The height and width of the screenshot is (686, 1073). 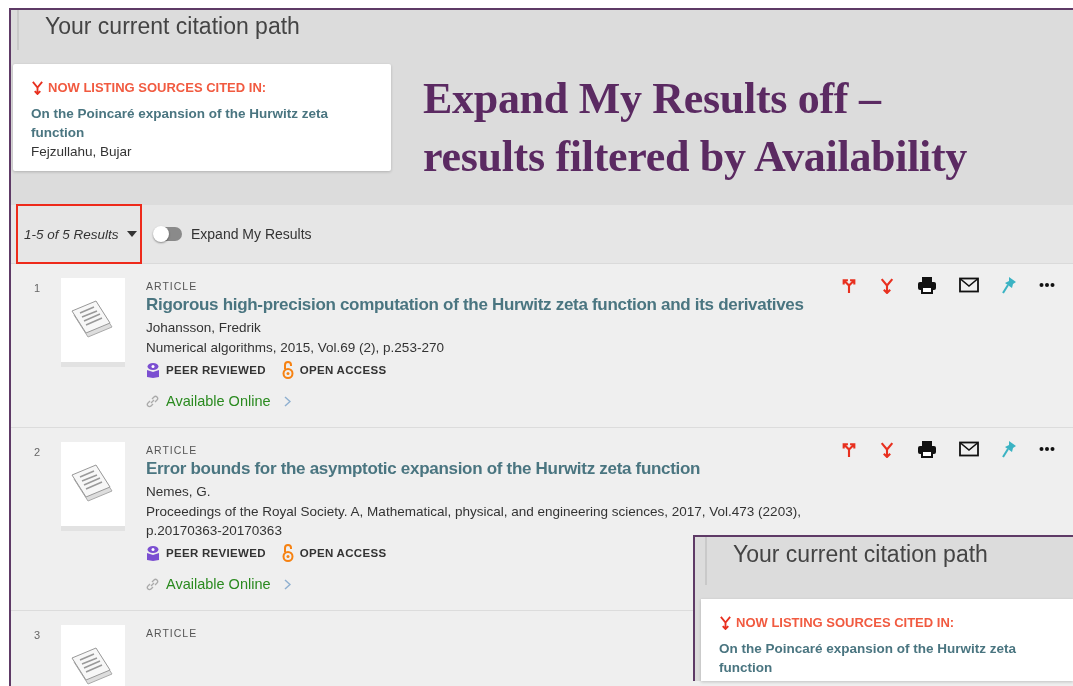 What do you see at coordinates (695, 128) in the screenshot?
I see `annotation-text: Expand My Results off – results filtered by Availability` at bounding box center [695, 128].